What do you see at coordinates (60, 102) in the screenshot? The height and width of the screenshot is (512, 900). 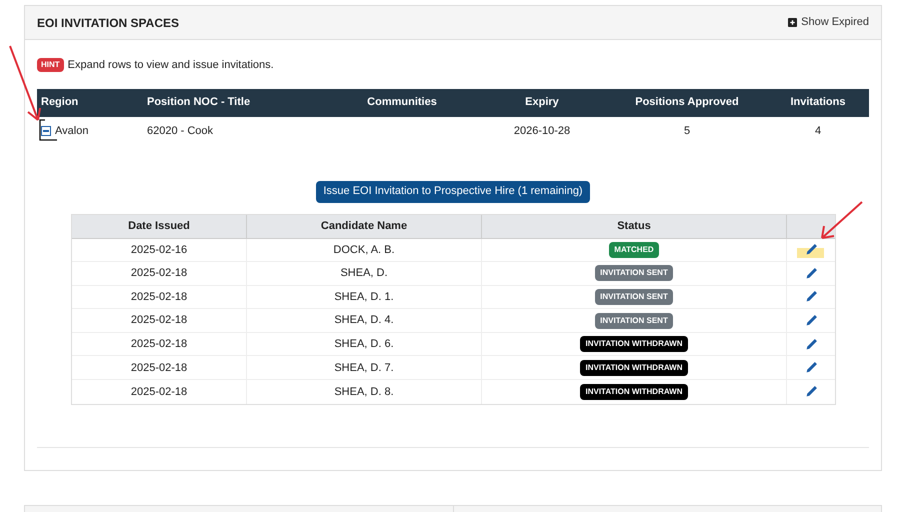 I see `column-header: Region` at bounding box center [60, 102].